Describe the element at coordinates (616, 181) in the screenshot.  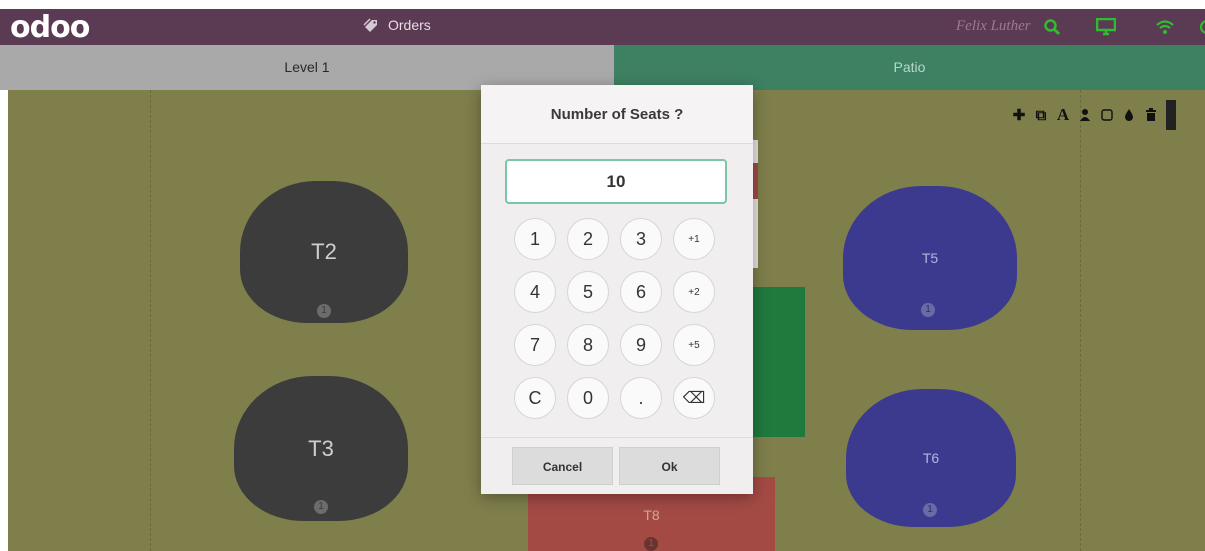
I see `seat-count-input` at that location.